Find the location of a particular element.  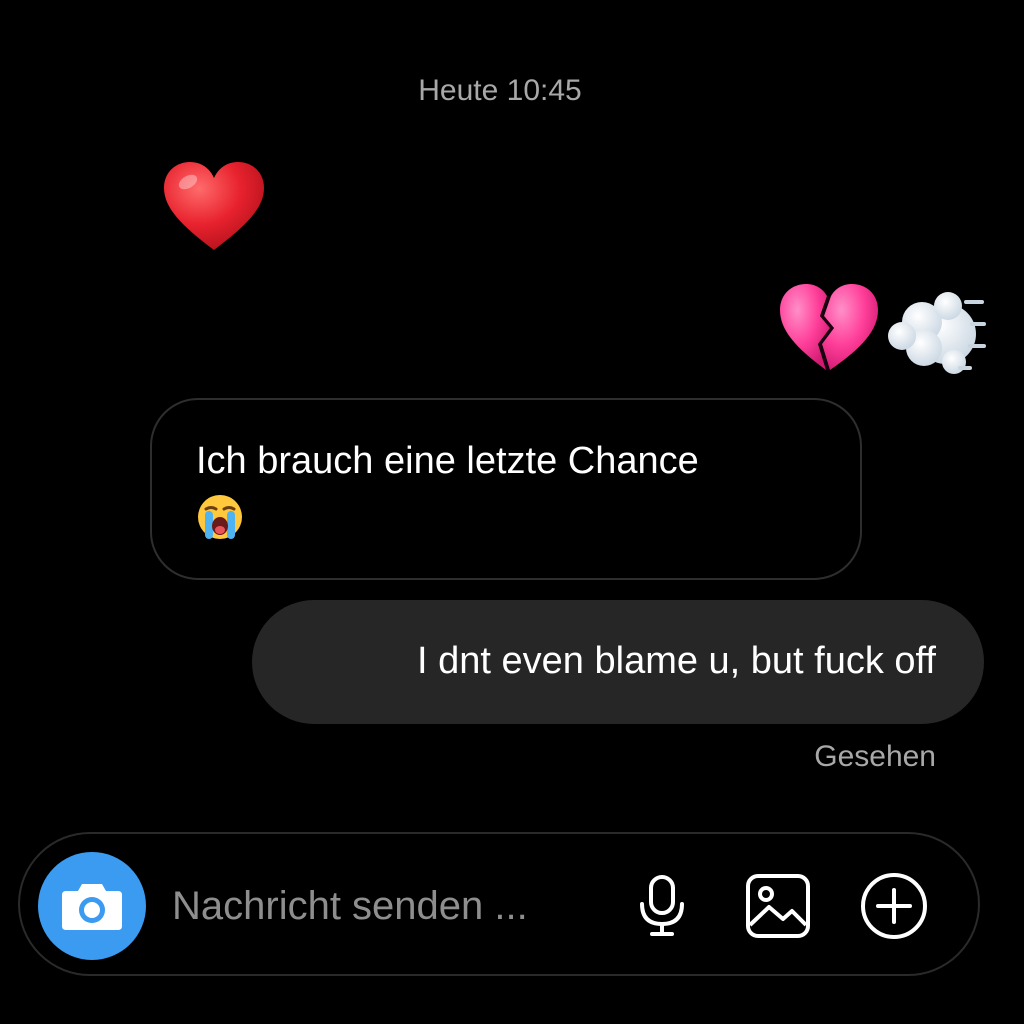

plus-icon is located at coordinates (894, 906).